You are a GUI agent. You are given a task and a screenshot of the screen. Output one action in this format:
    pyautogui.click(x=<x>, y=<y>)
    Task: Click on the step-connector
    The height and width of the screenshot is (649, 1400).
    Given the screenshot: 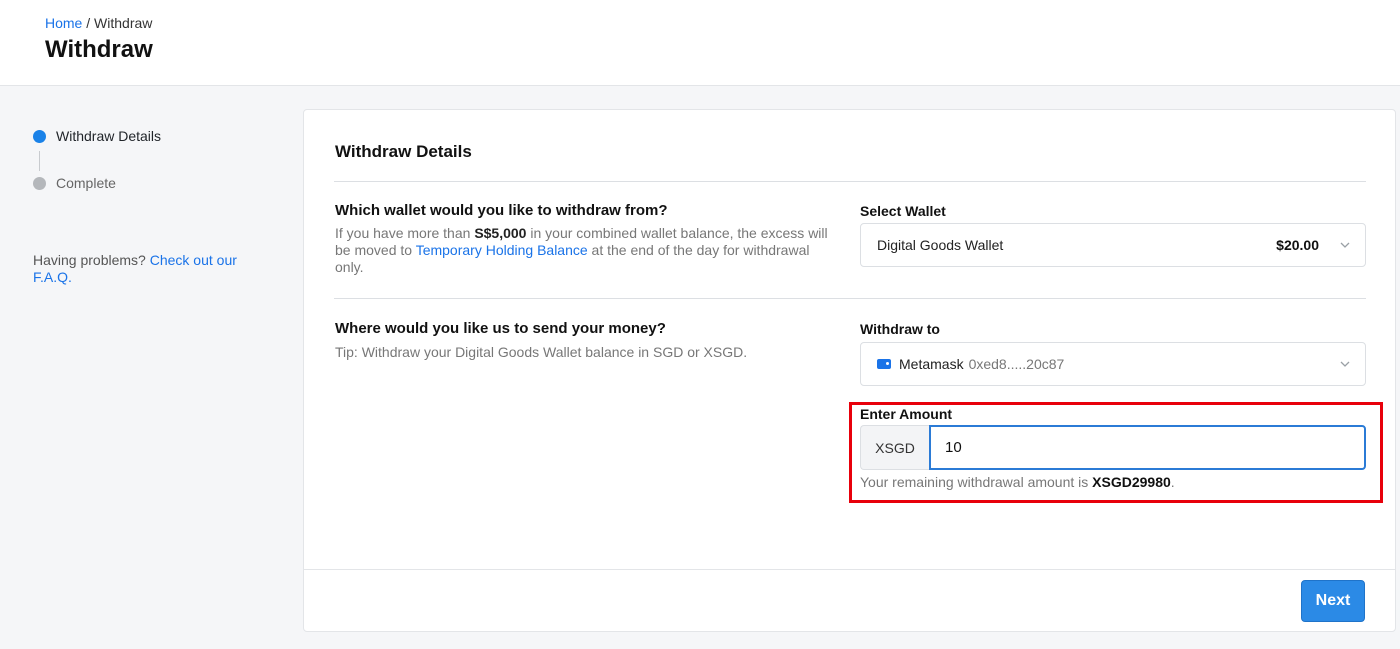 What is the action you would take?
    pyautogui.click(x=39, y=161)
    